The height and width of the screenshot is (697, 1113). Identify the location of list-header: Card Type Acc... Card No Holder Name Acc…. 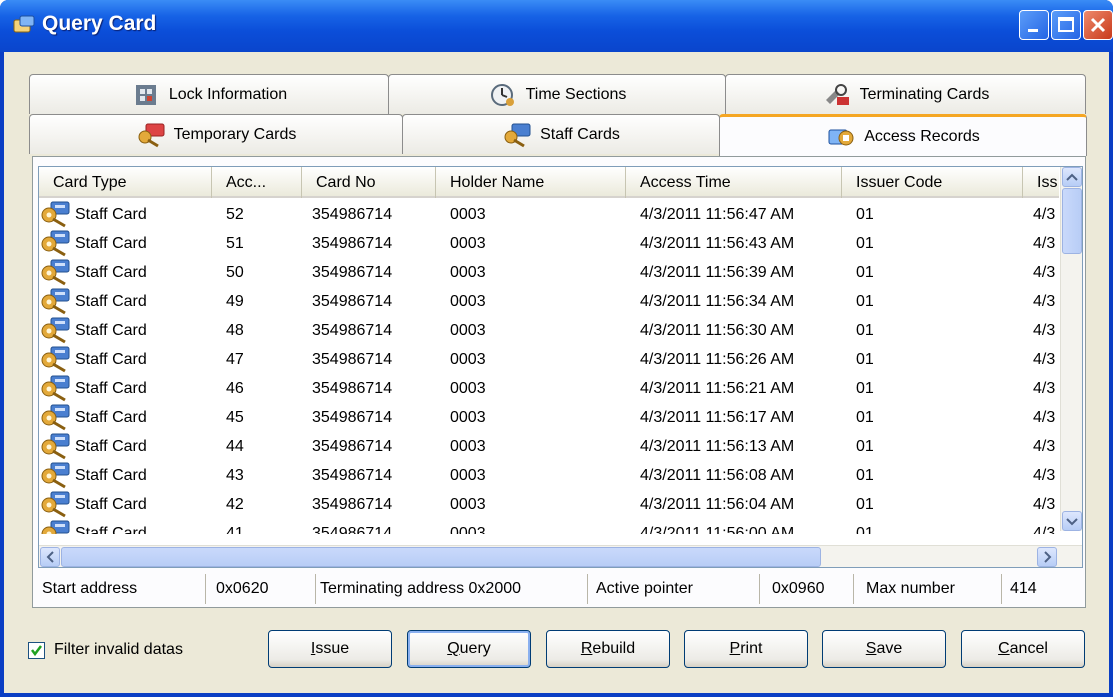
(549, 182).